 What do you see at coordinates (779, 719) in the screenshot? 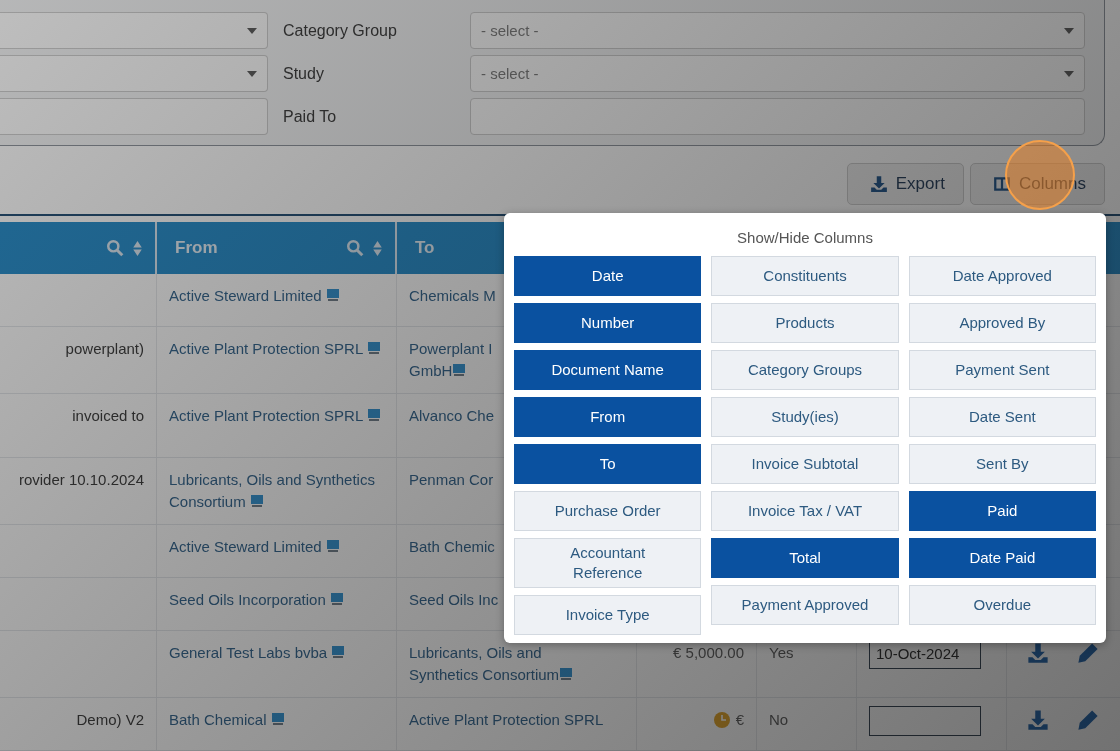
I see `paid-status: No` at bounding box center [779, 719].